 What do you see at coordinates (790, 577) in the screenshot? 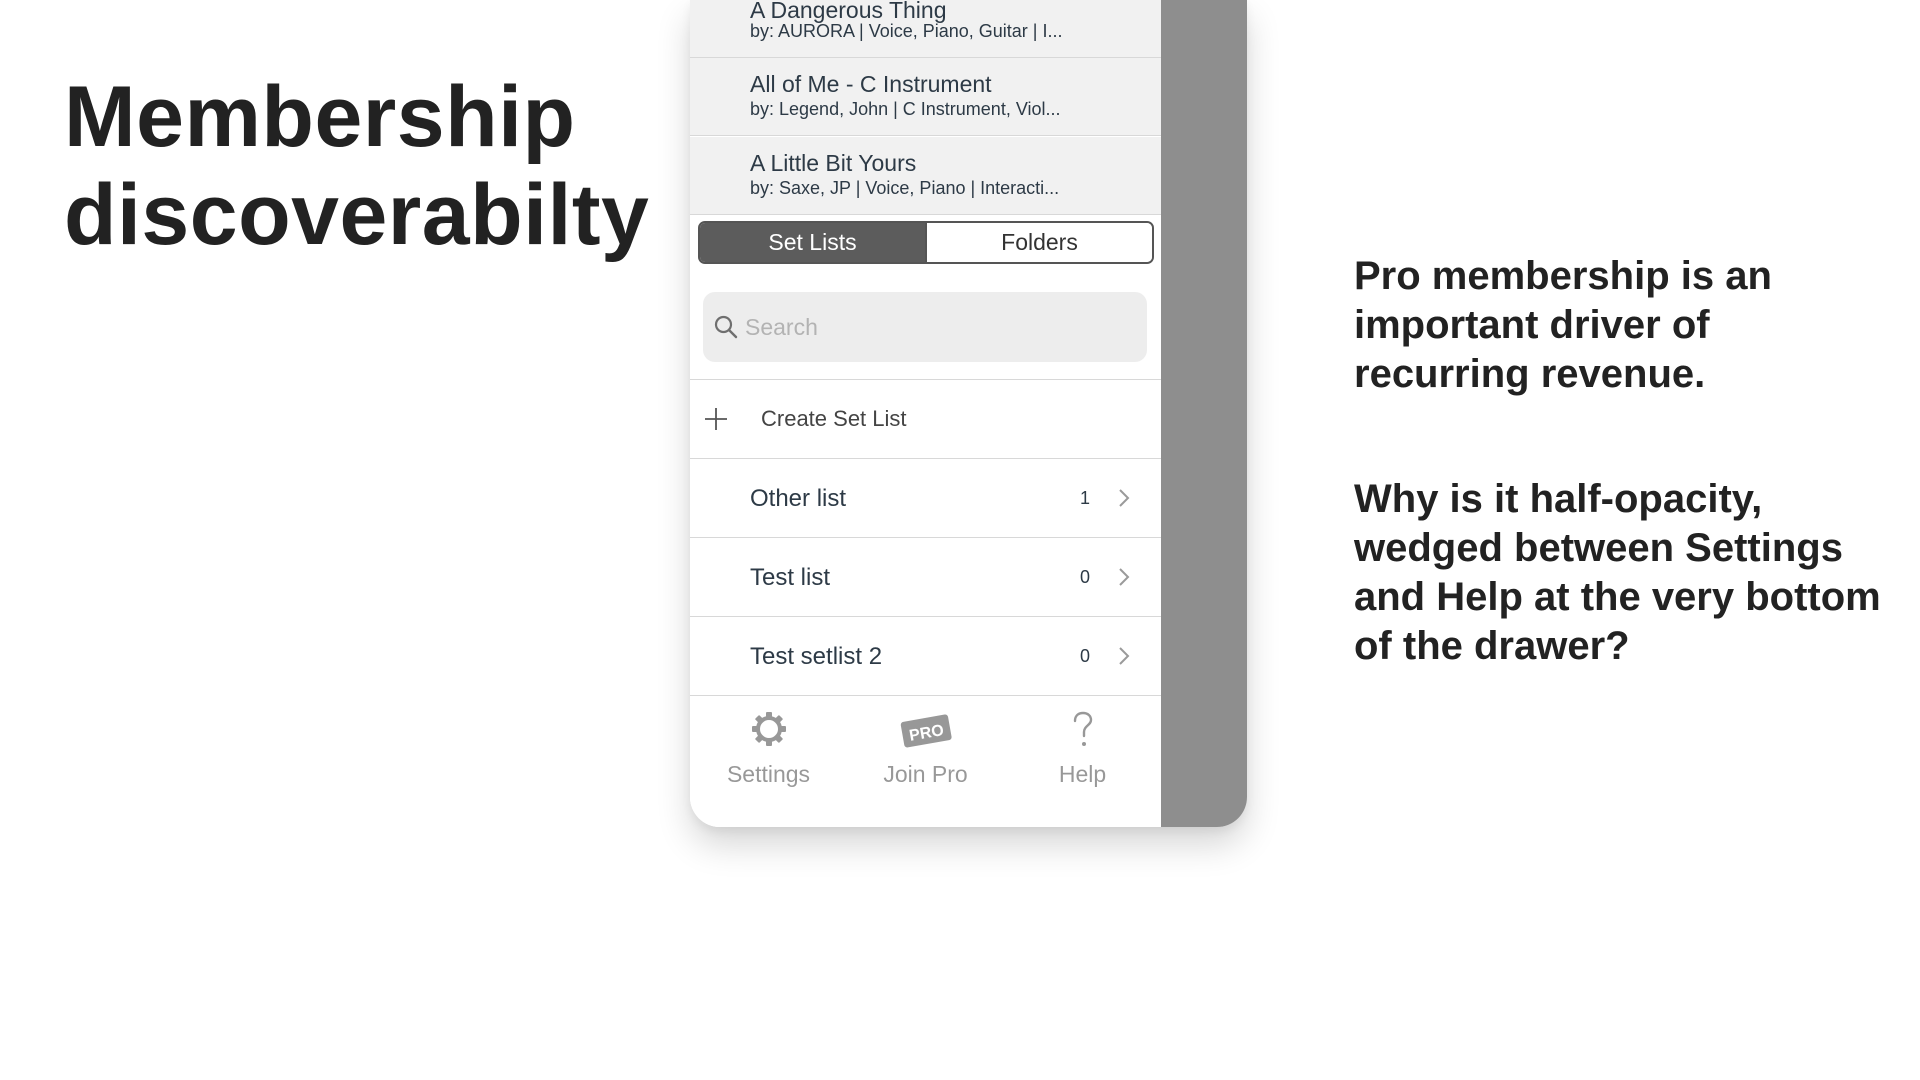
I see `set-list-name: Test list` at bounding box center [790, 577].